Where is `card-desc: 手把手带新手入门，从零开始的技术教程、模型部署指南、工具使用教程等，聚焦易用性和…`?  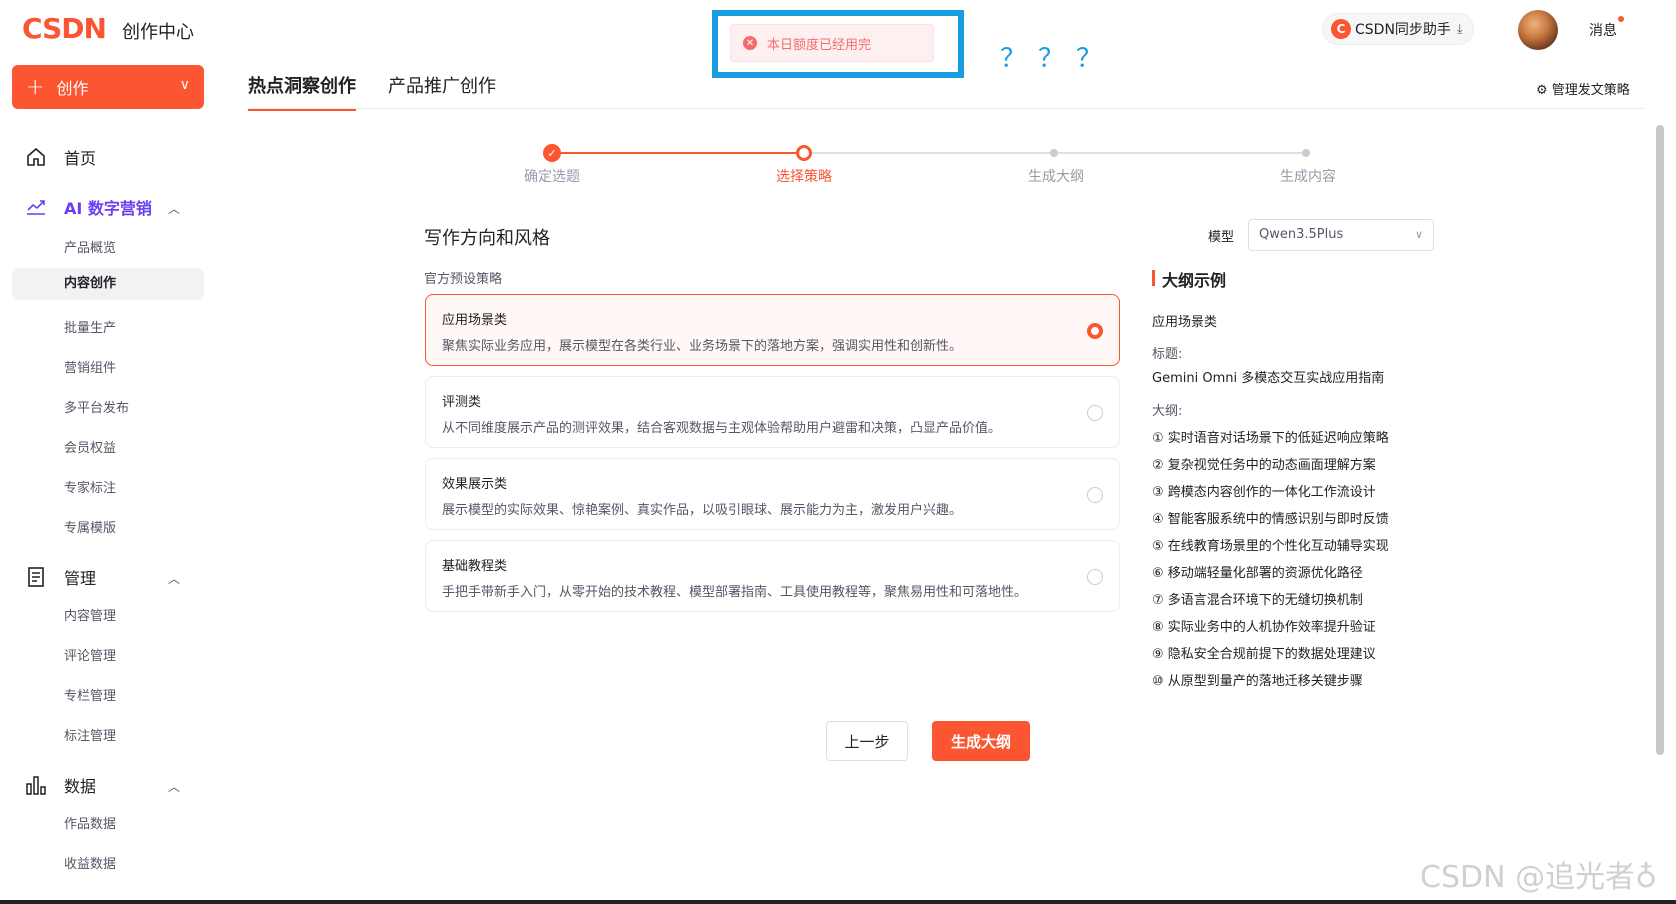
card-desc: 手把手带新手入门，从零开始的技术教程、模型部署指南、工具使用教程等，聚焦易用性和… is located at coordinates (735, 592).